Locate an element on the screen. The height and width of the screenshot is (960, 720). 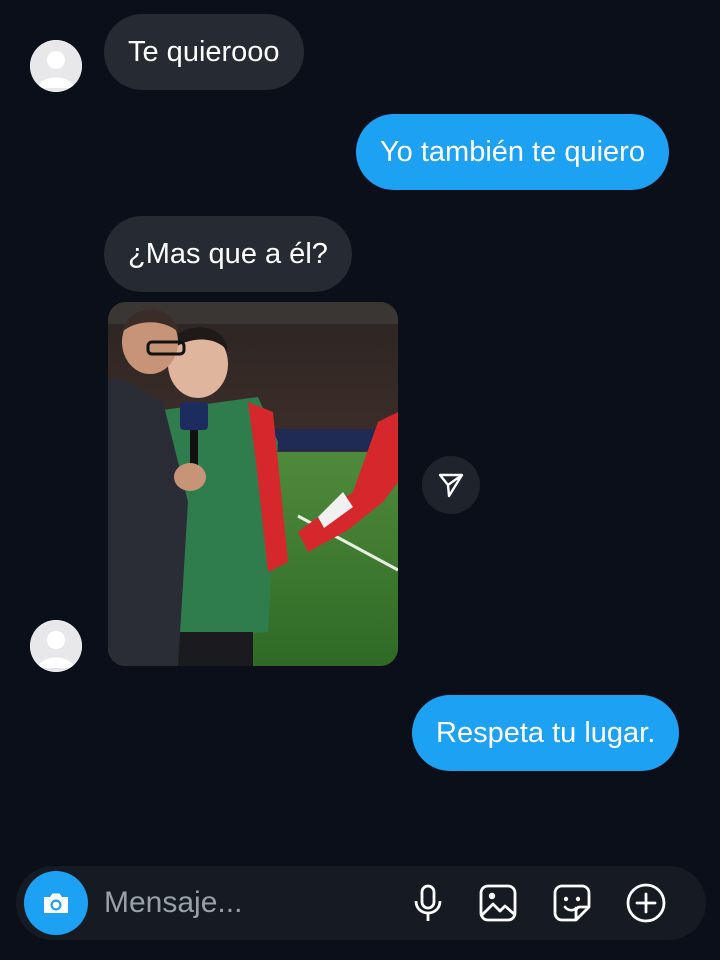
send-arrow-icon is located at coordinates (451, 485).